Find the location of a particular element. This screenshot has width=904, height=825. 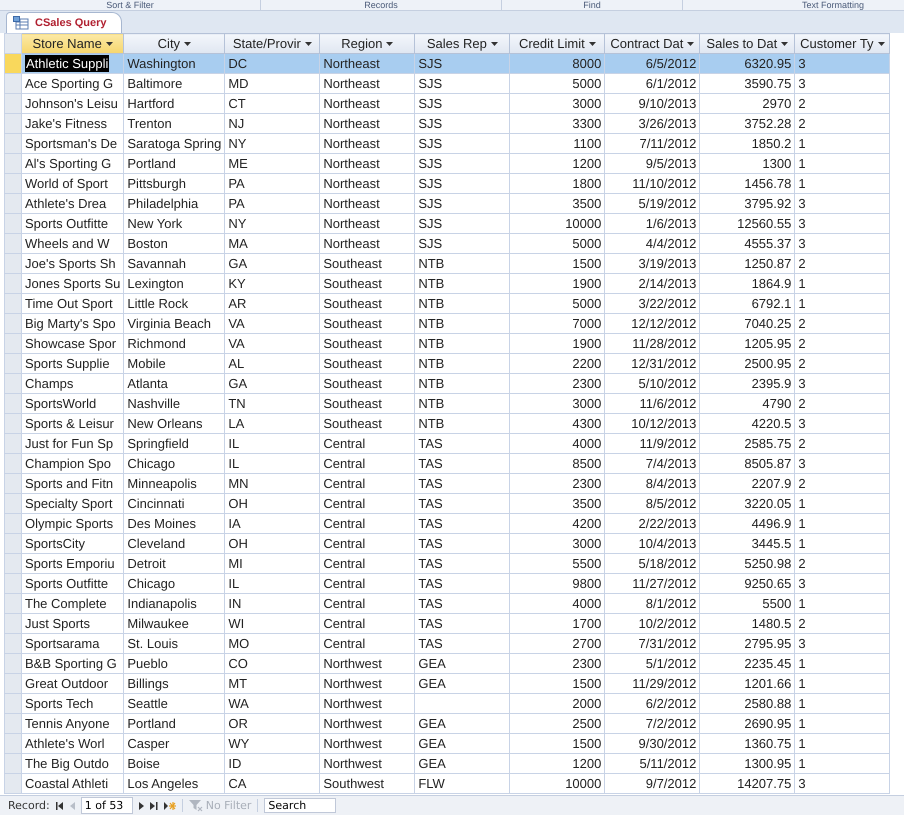

table-cell: New York is located at coordinates (174, 224).